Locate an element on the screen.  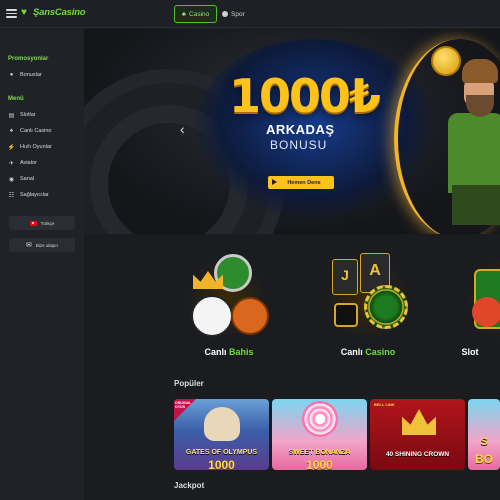
game-badge: BELL LINK is located at coordinates (384, 404).